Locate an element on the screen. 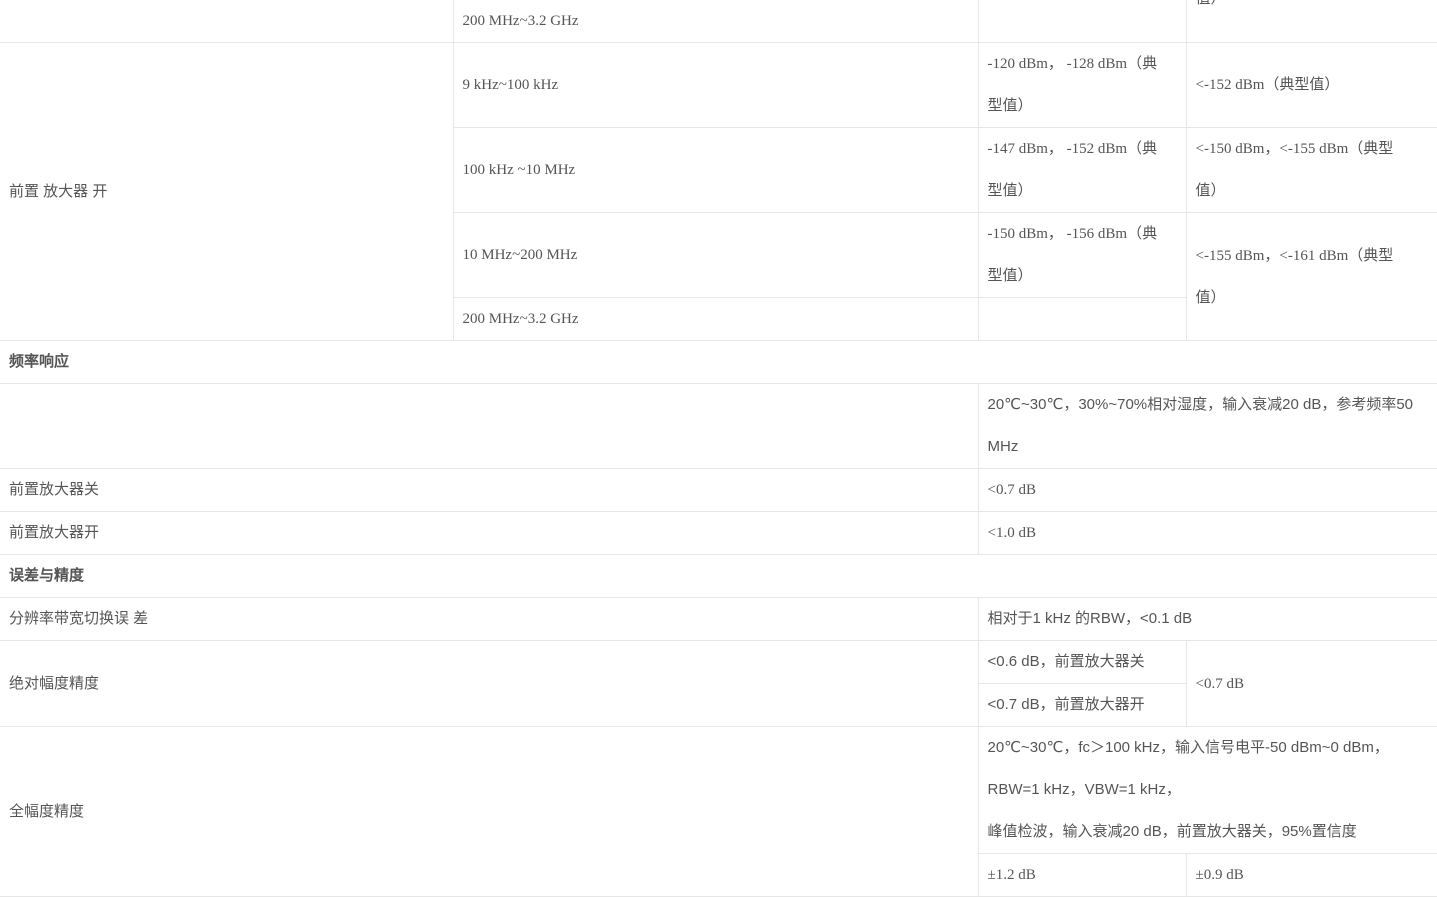 The height and width of the screenshot is (897, 1437). table-row: 前置放大器开 <1.0 dB is located at coordinates (718, 533).